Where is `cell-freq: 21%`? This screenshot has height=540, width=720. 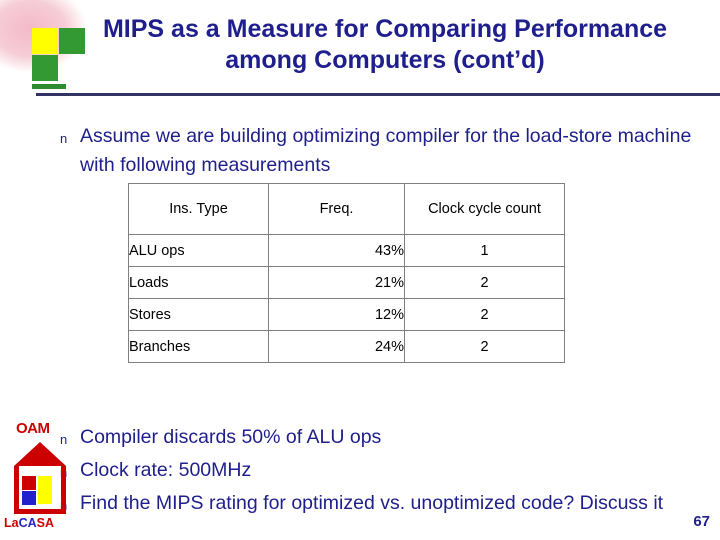
cell-freq: 21% is located at coordinates (336, 282).